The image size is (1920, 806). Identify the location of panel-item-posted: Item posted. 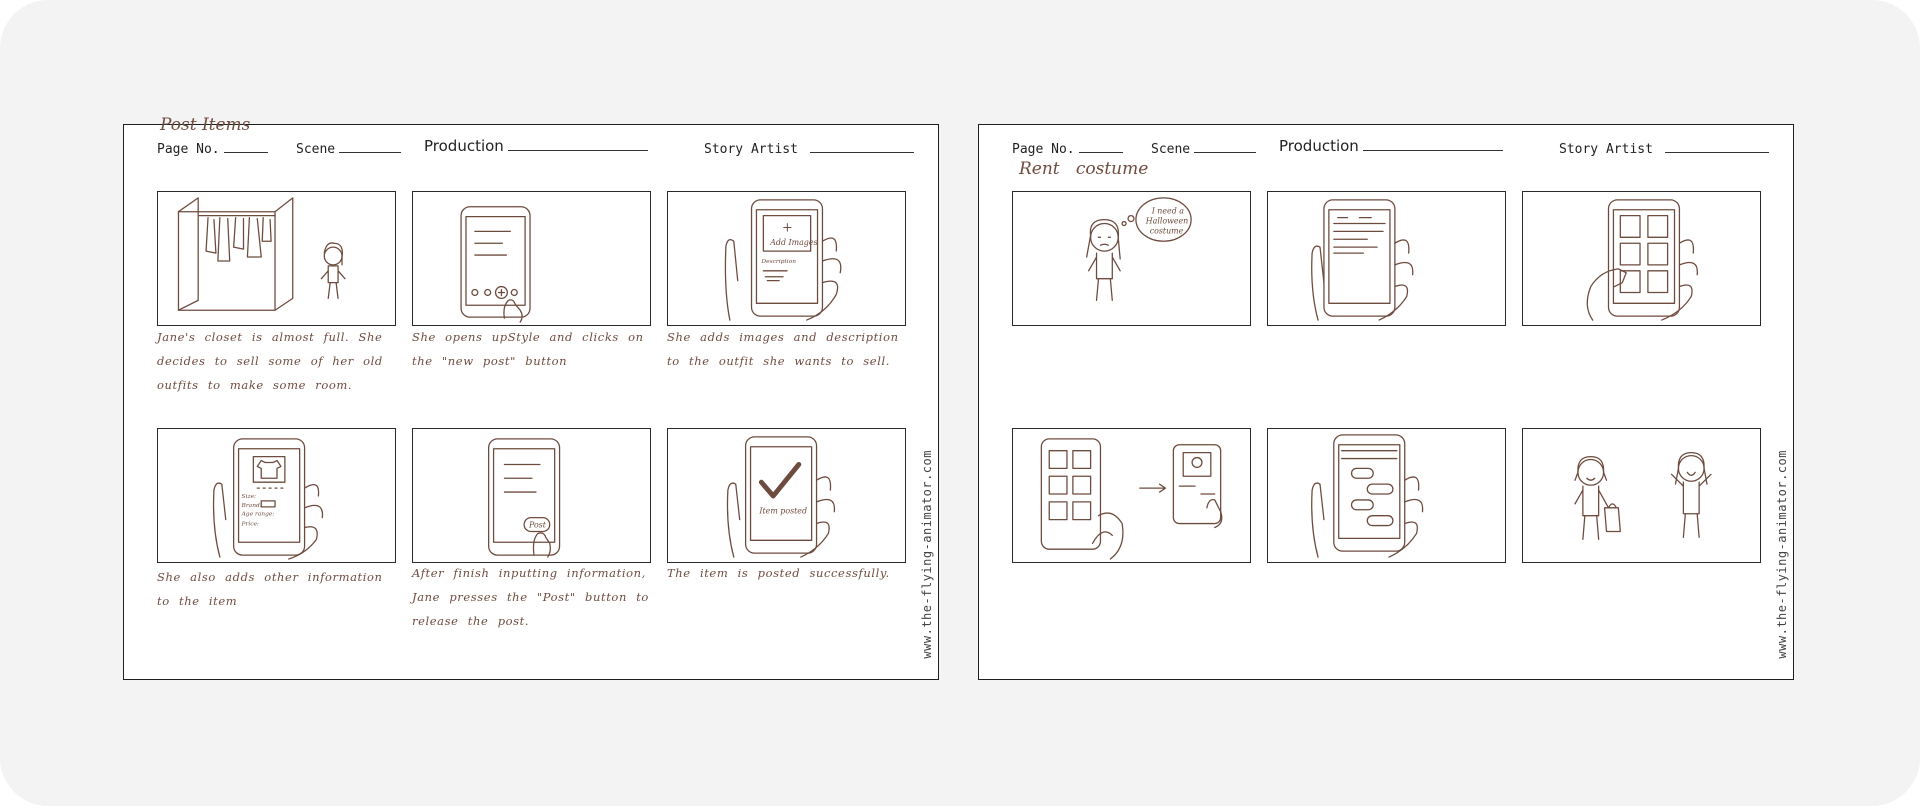
(786, 495).